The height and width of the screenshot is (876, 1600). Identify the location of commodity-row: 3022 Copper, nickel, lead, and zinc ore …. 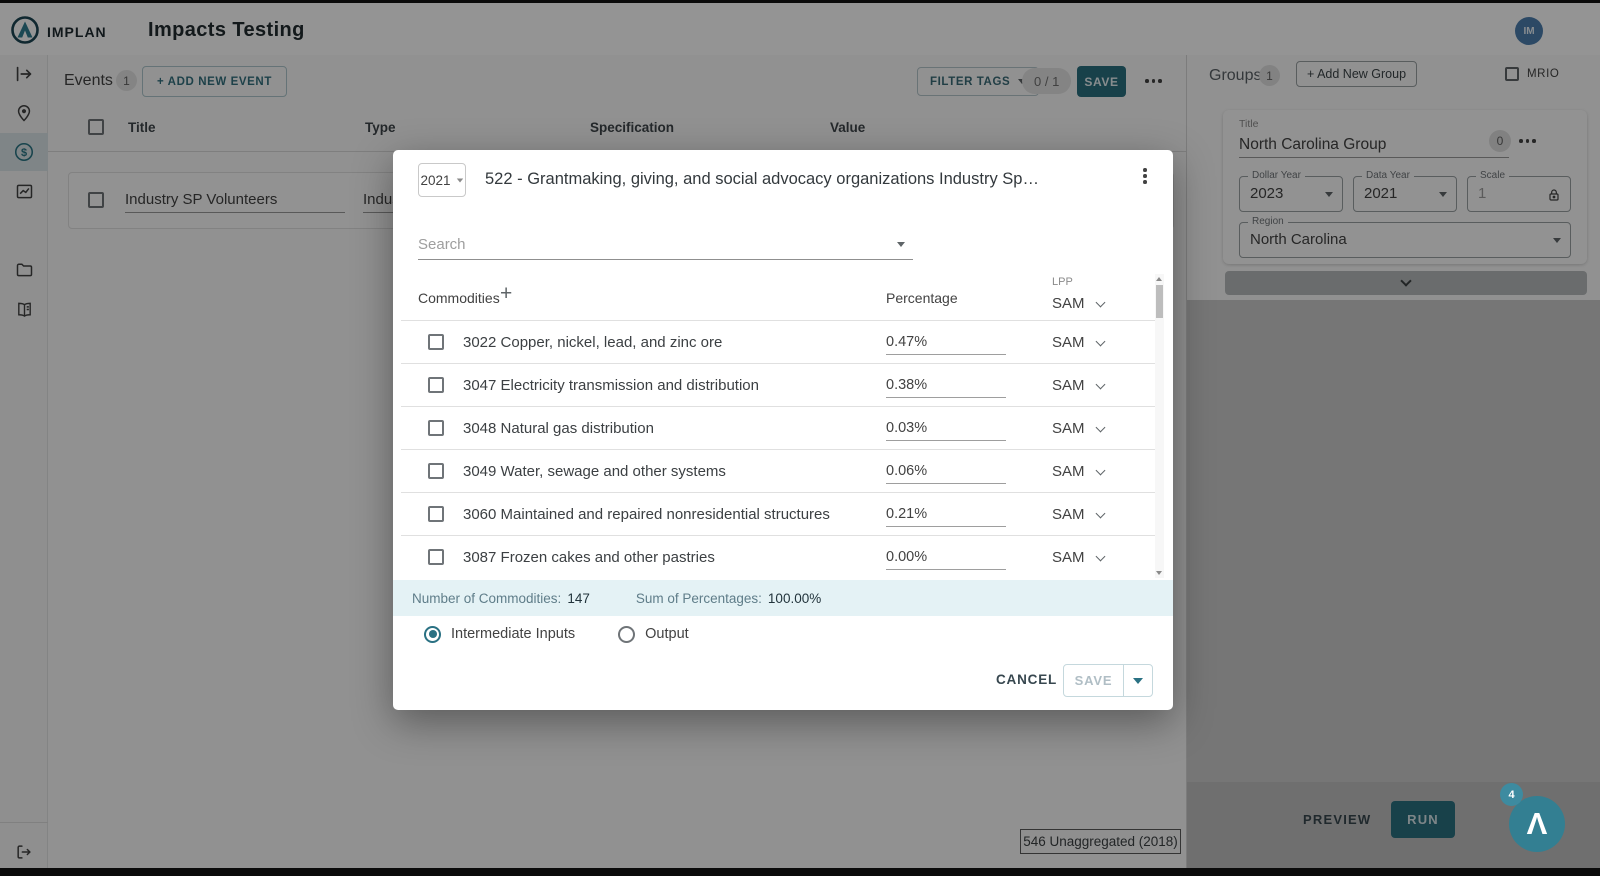
(782, 342).